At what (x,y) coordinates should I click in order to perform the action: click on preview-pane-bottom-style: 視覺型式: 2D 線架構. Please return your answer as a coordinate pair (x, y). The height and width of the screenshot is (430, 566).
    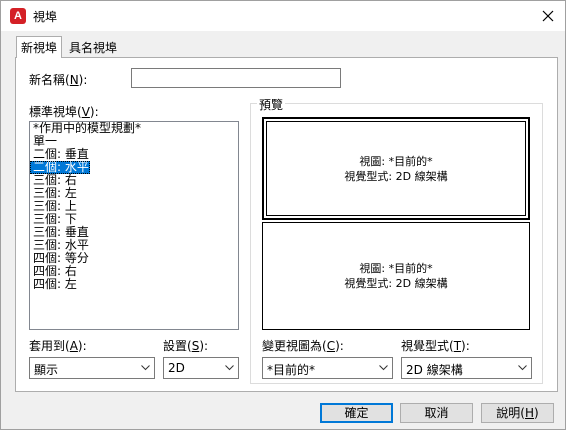
    Looking at the image, I should click on (396, 283).